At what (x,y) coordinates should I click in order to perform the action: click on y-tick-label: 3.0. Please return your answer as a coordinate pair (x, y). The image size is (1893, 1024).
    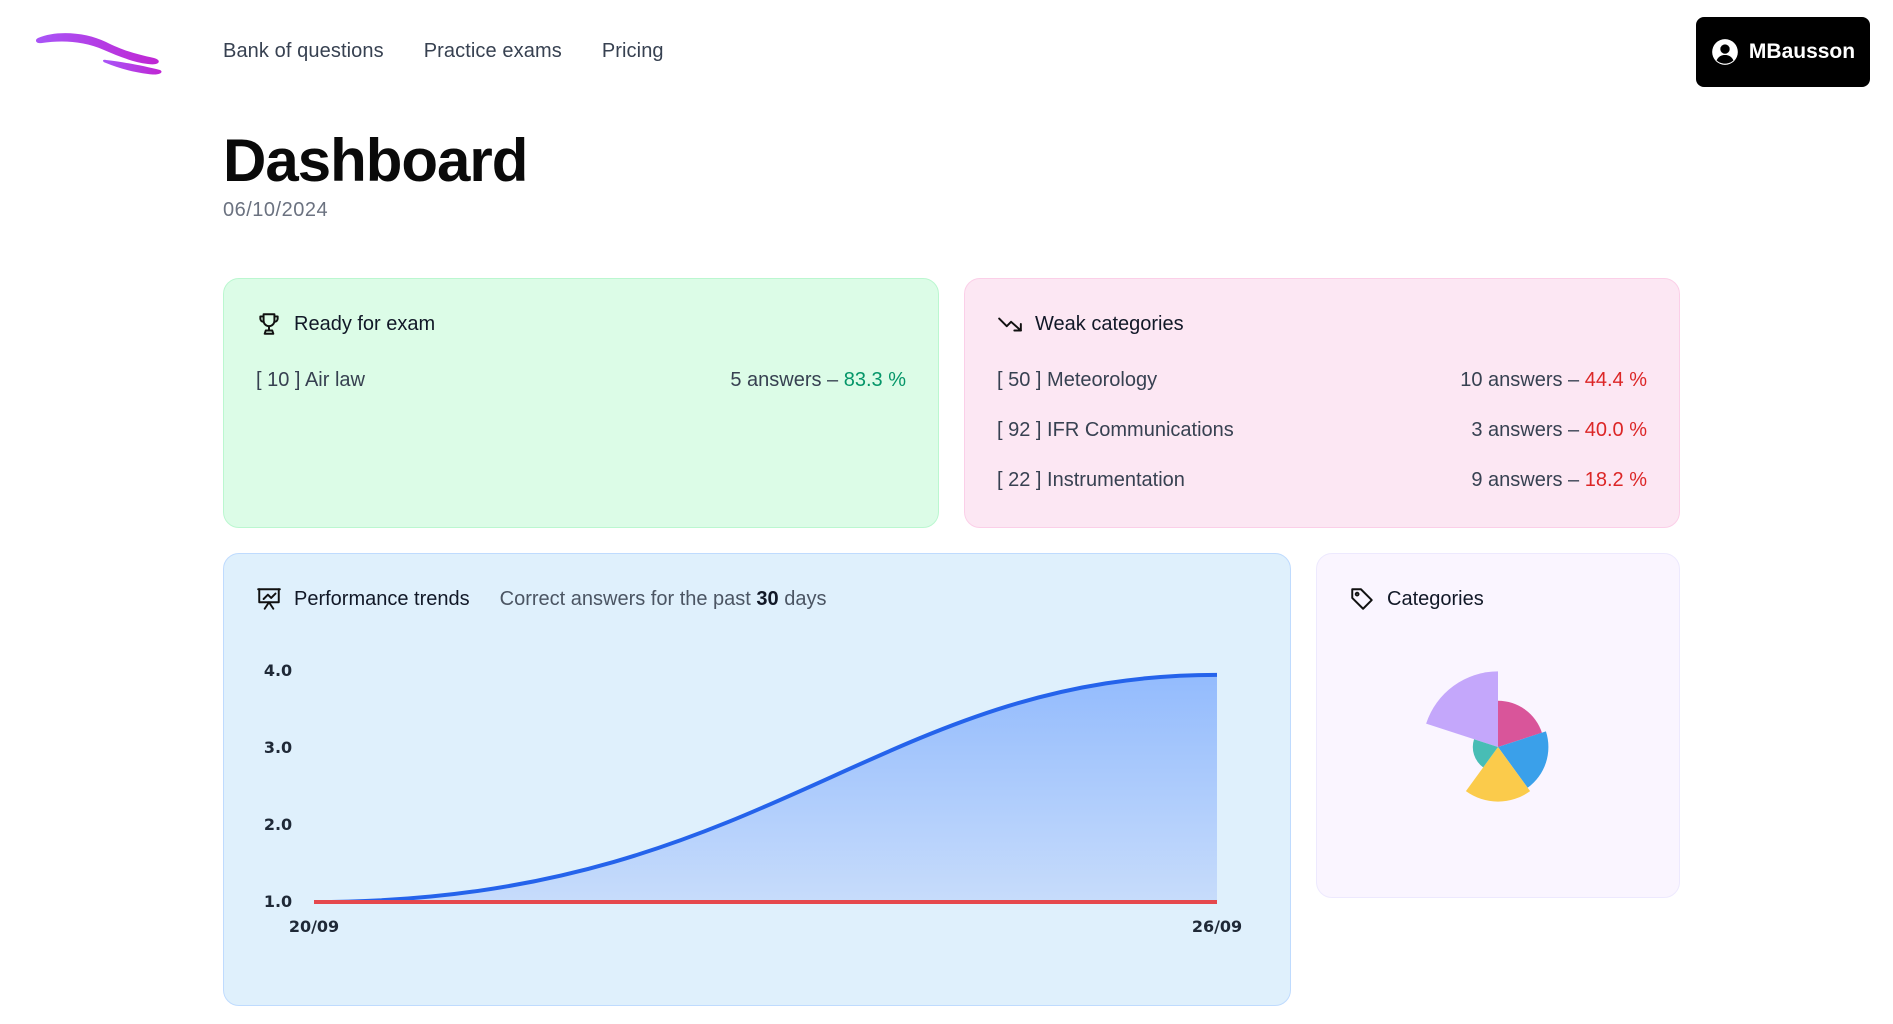
    Looking at the image, I should click on (278, 747).